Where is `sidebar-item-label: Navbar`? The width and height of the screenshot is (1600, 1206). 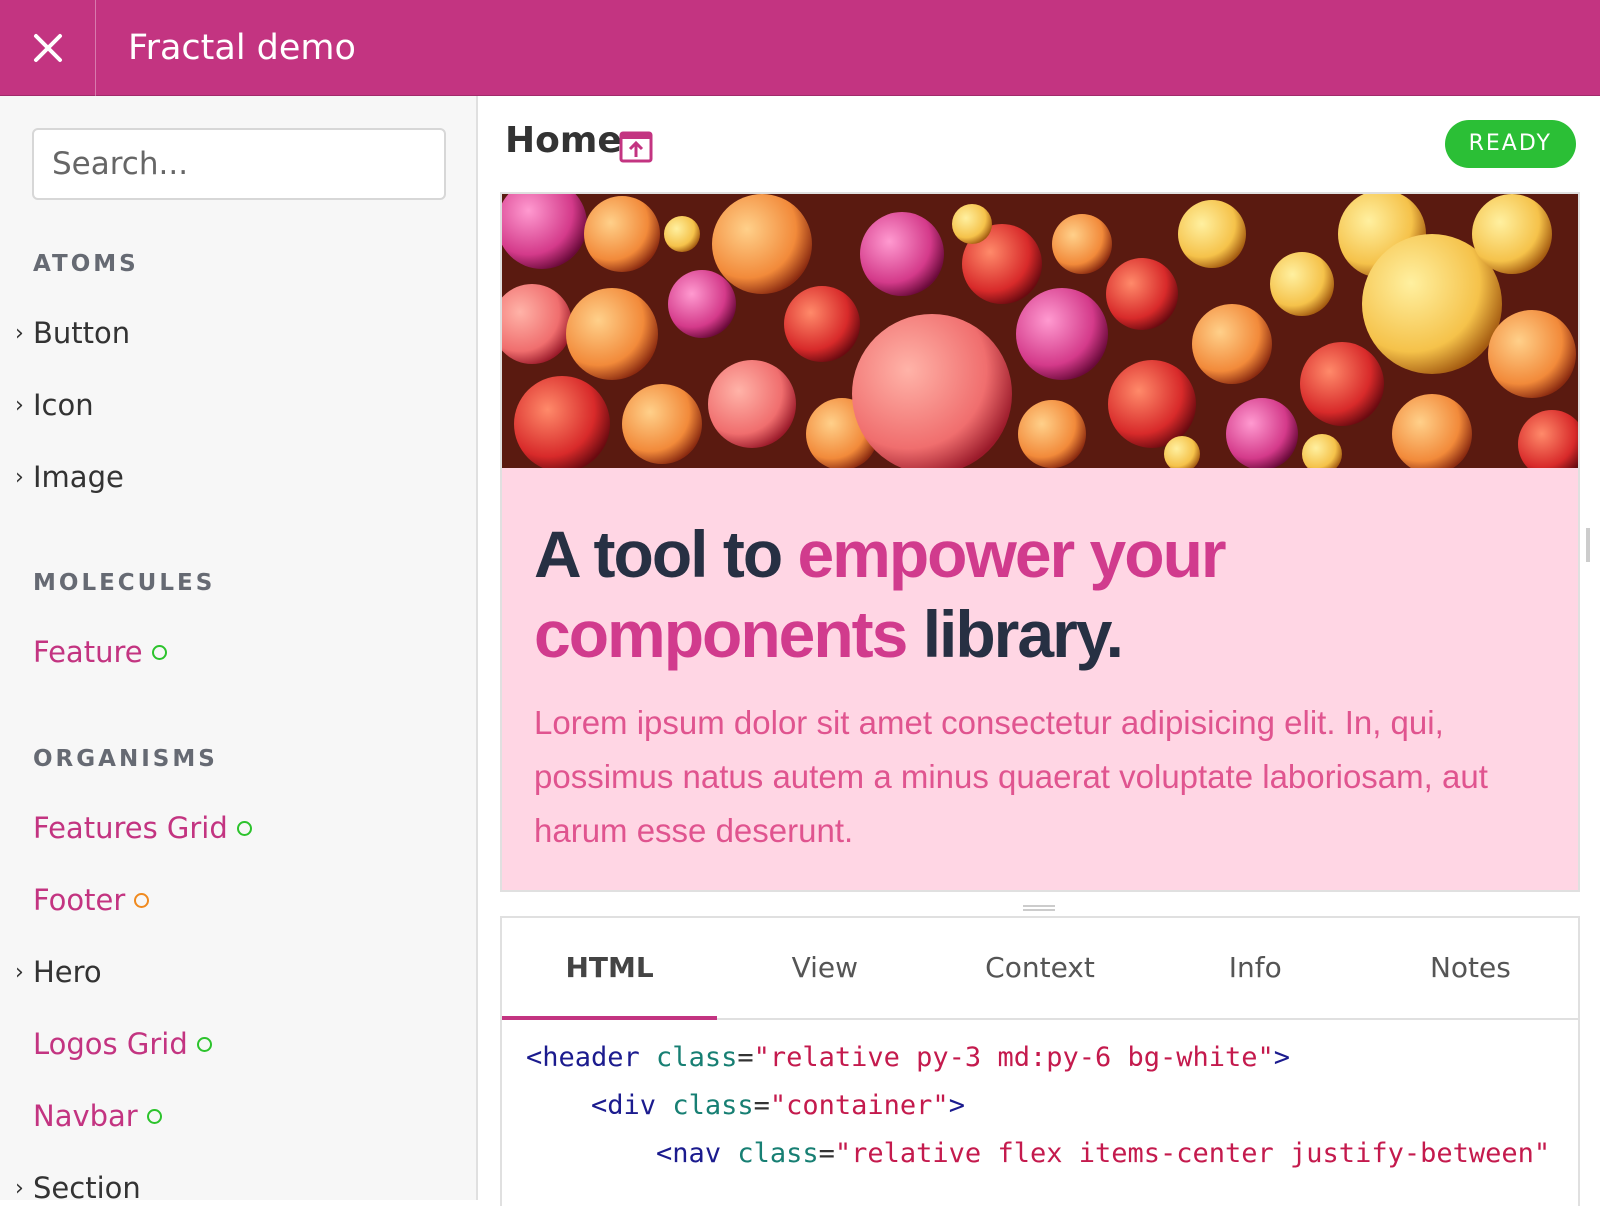
sidebar-item-label: Navbar is located at coordinates (85, 1116).